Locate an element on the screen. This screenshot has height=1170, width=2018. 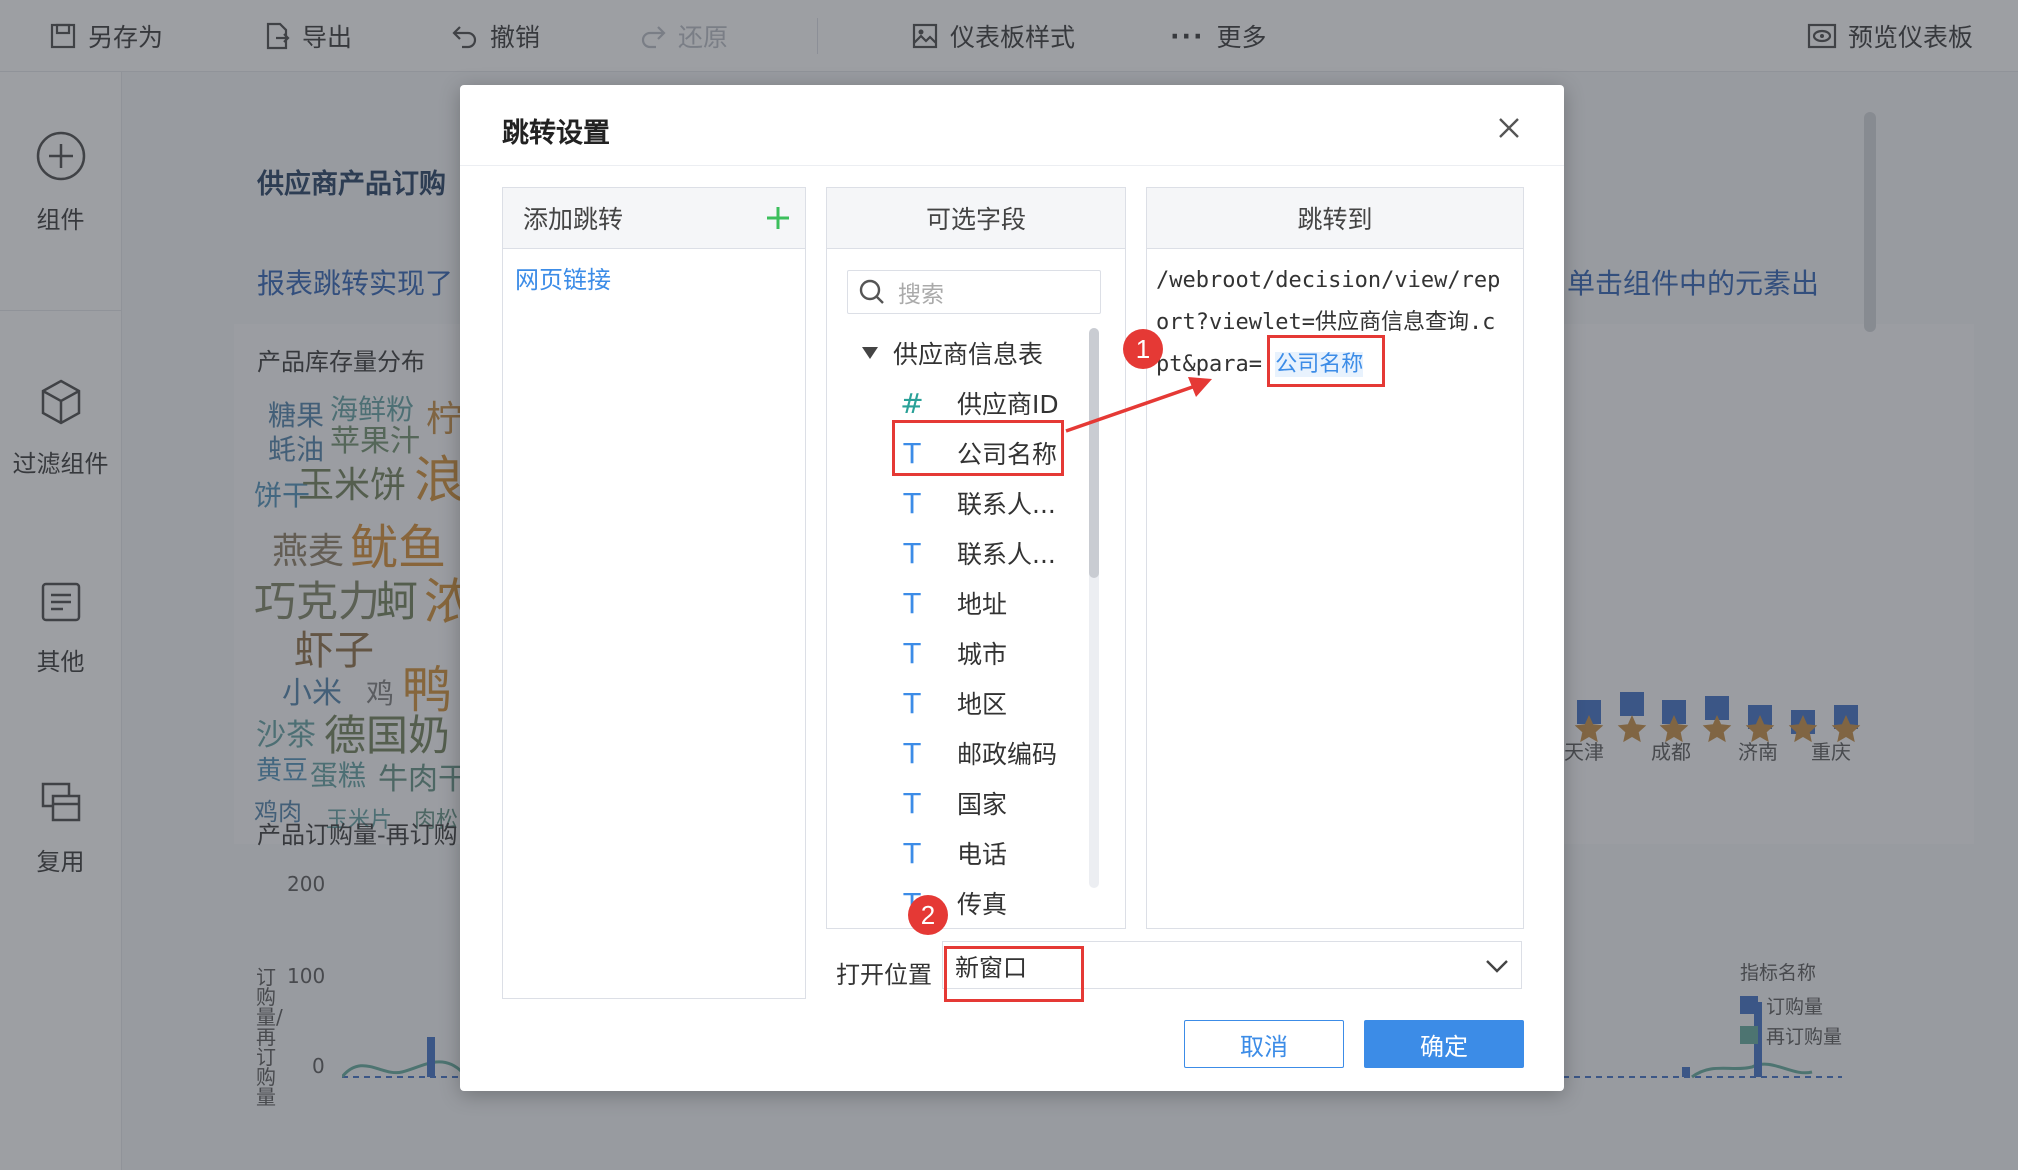
add-jump-header-label: 添加跳转 is located at coordinates (573, 219).